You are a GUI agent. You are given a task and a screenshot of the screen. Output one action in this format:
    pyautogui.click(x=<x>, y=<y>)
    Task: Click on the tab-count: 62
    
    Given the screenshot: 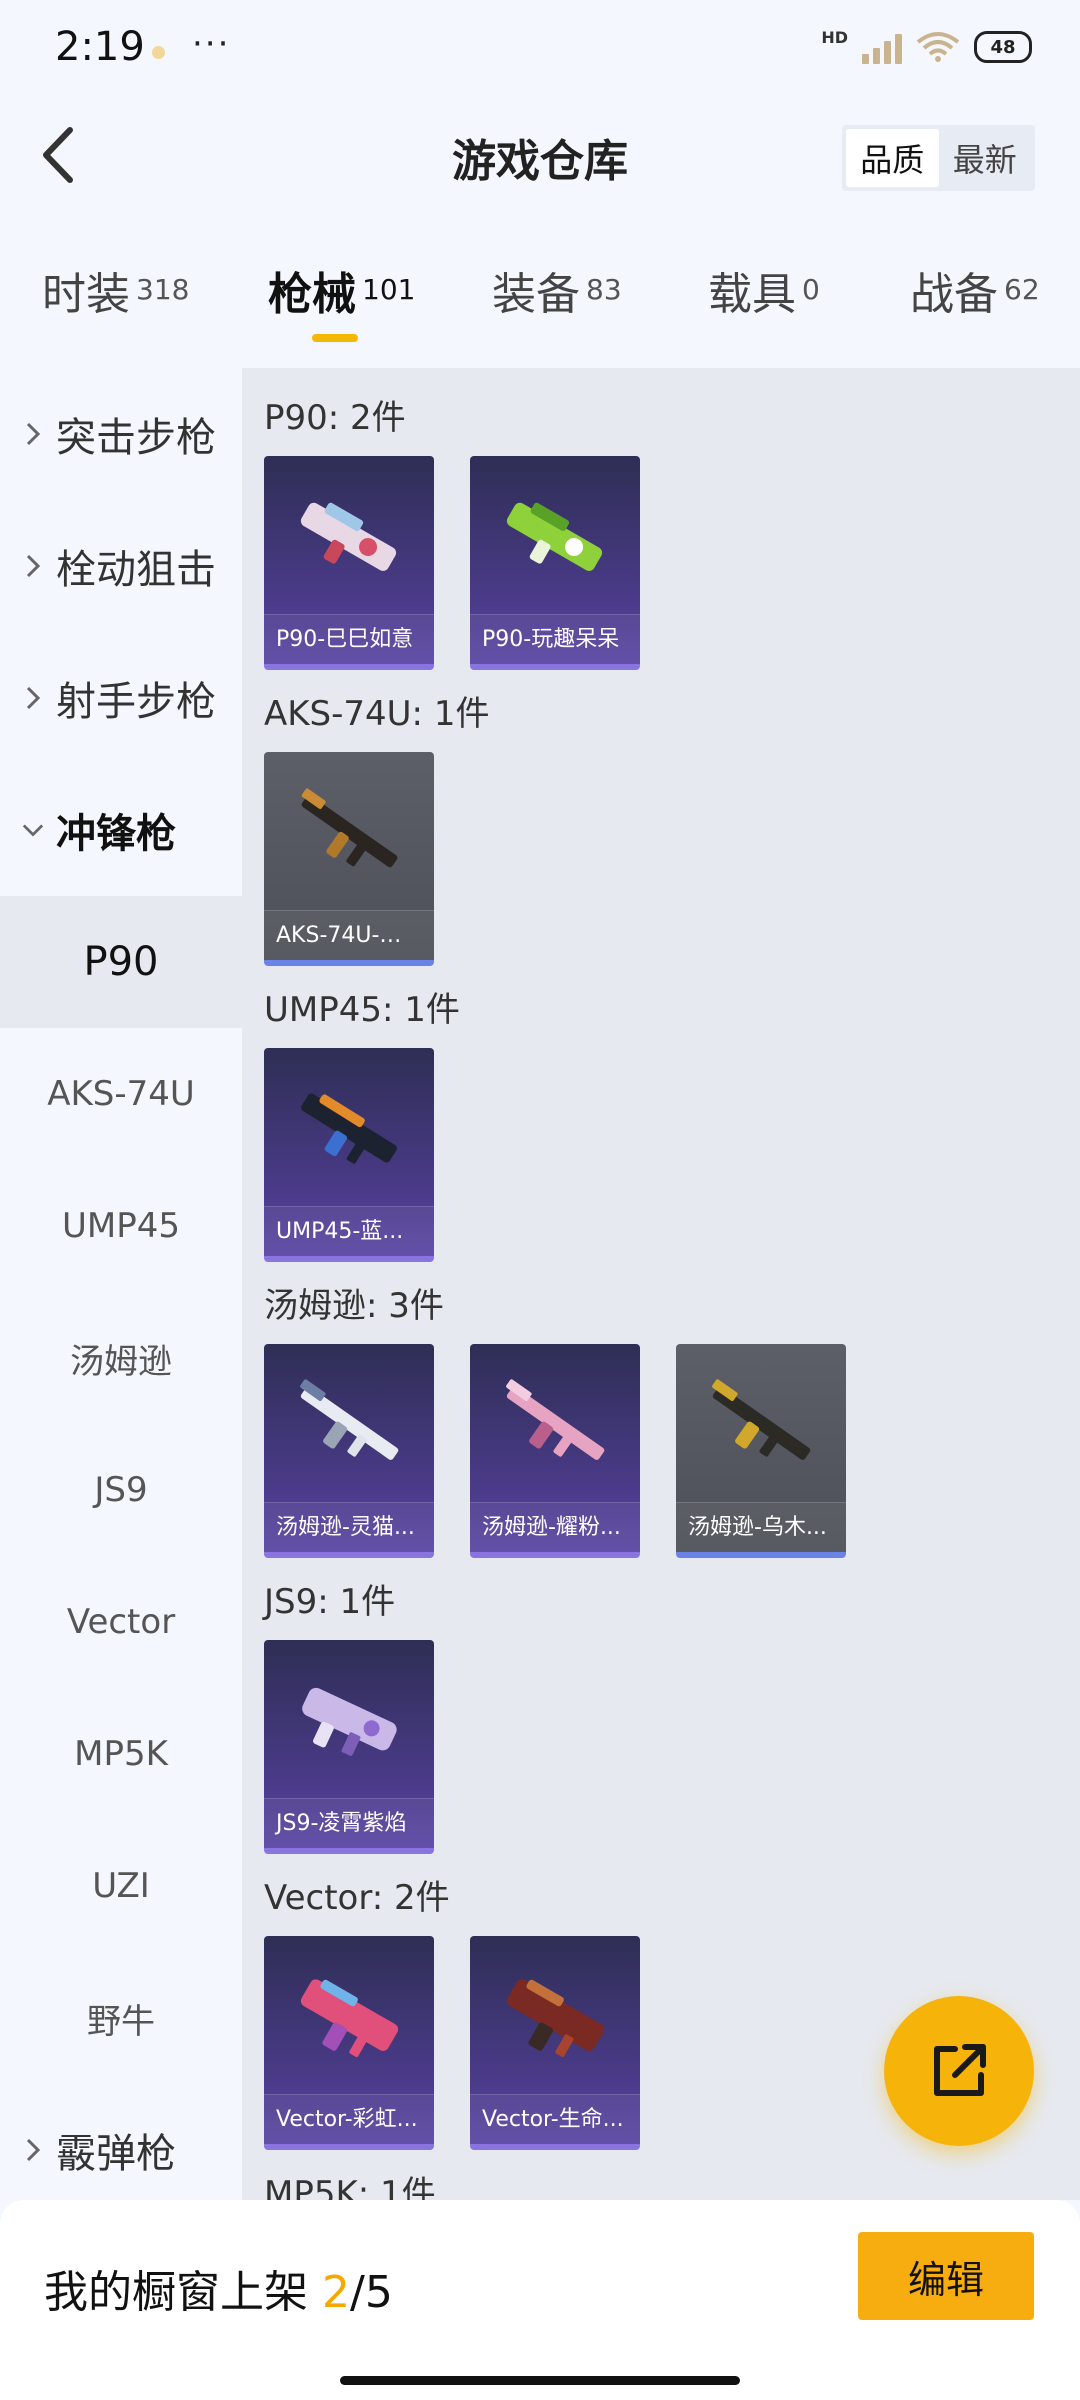 What is the action you would take?
    pyautogui.click(x=1022, y=289)
    